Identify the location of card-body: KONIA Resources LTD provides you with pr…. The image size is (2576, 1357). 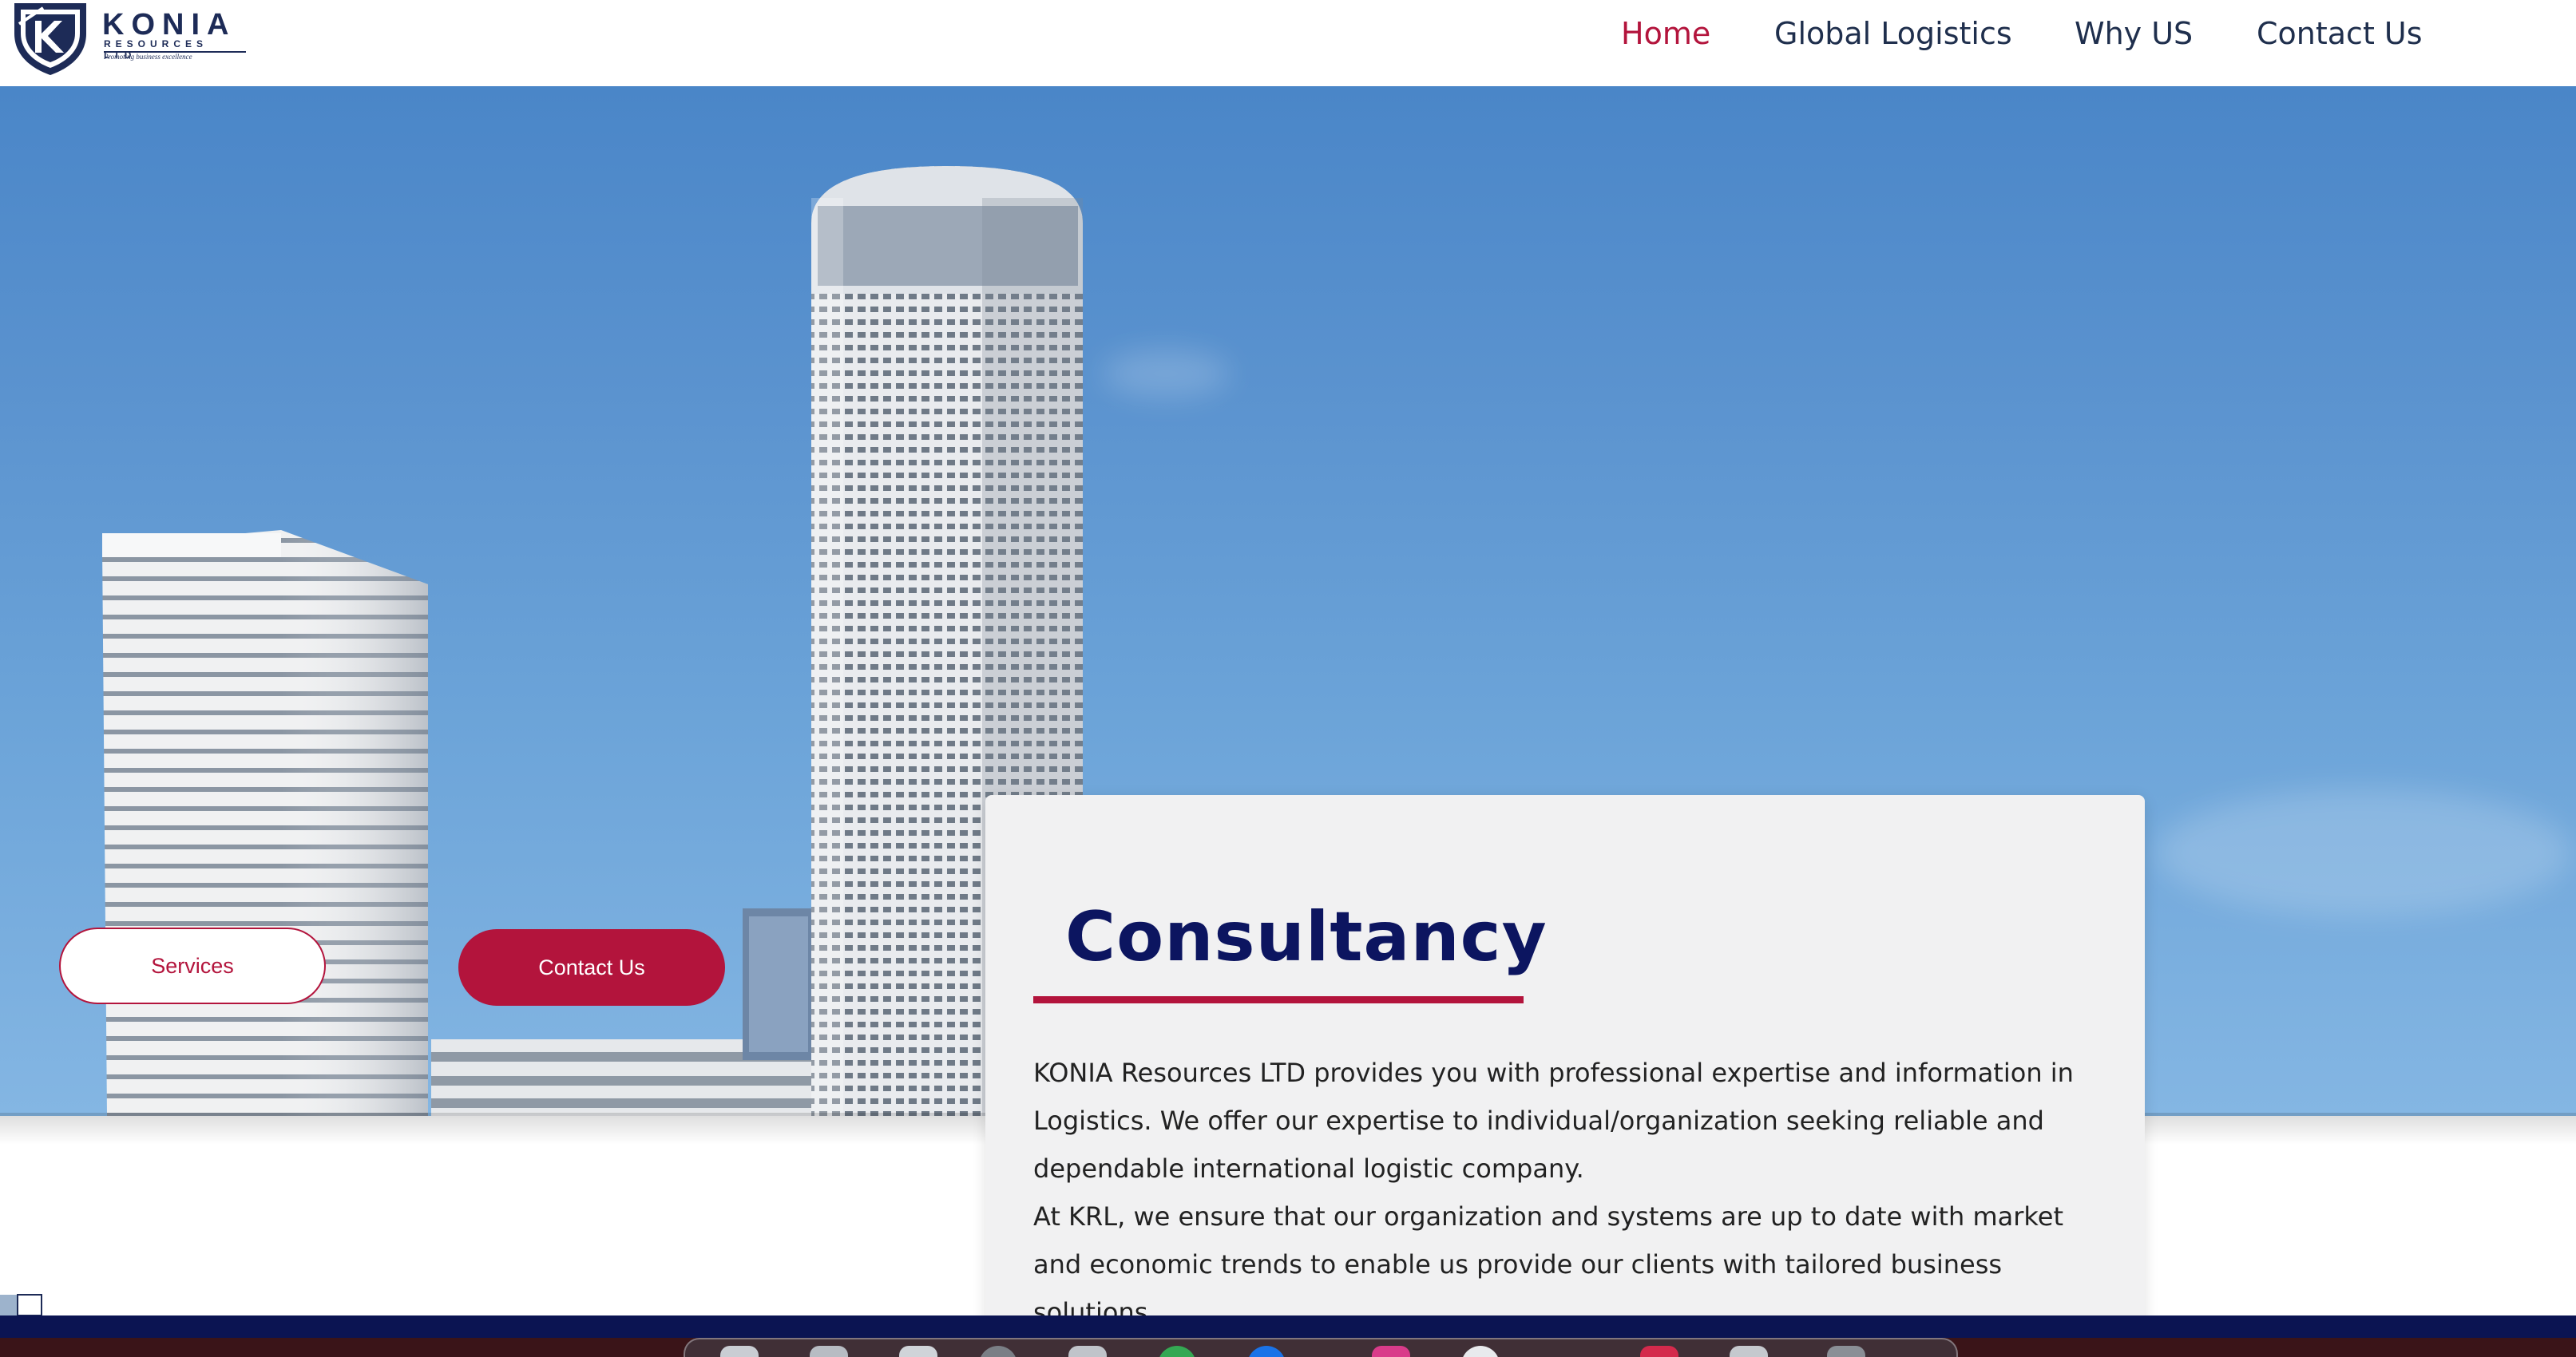
(1564, 1192).